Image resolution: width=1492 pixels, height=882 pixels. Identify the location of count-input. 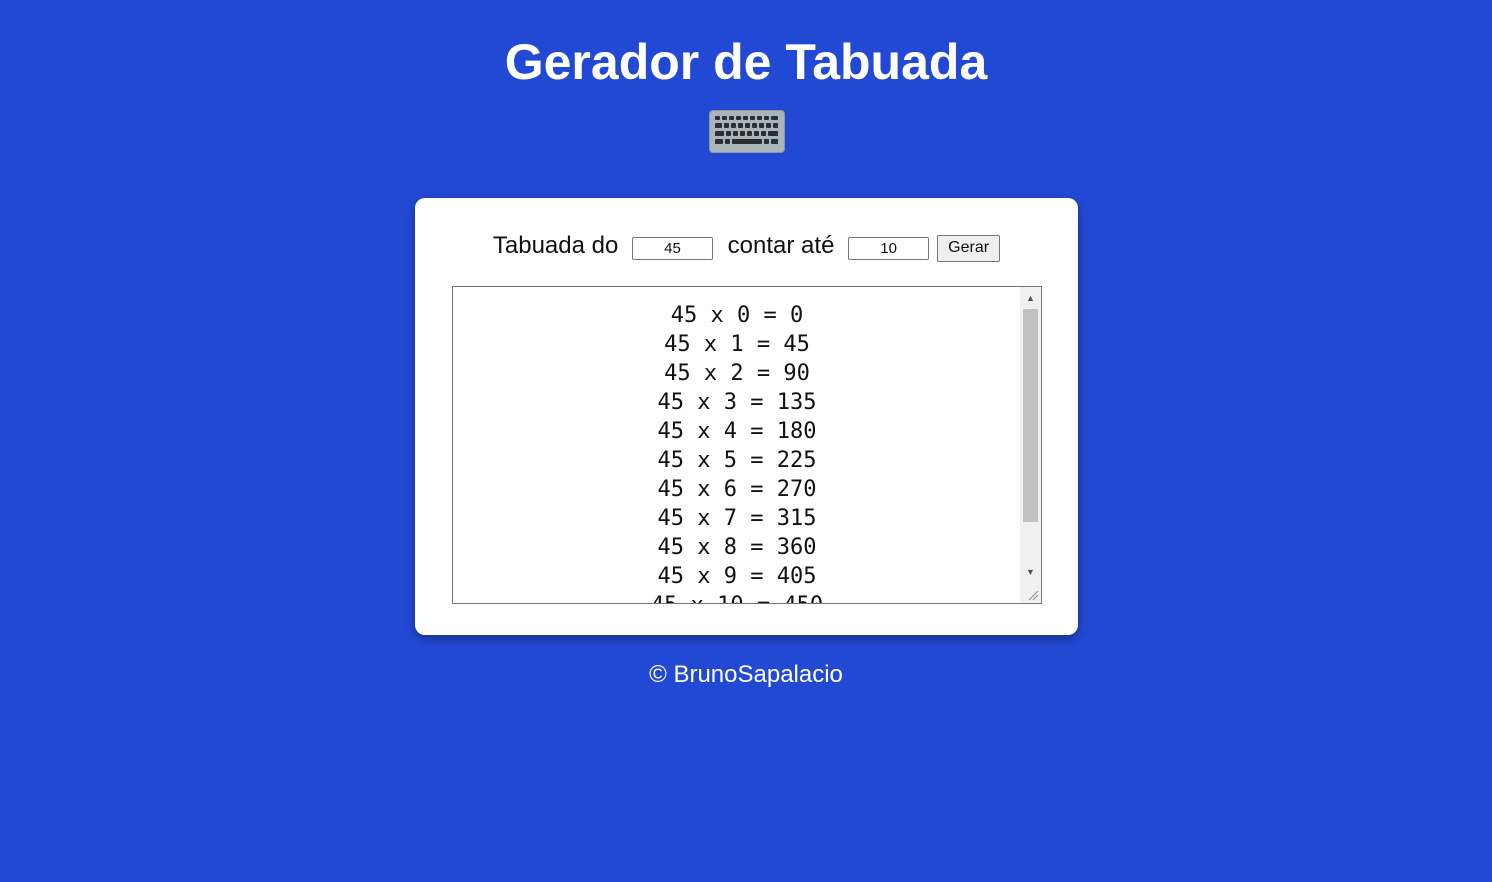
(889, 248).